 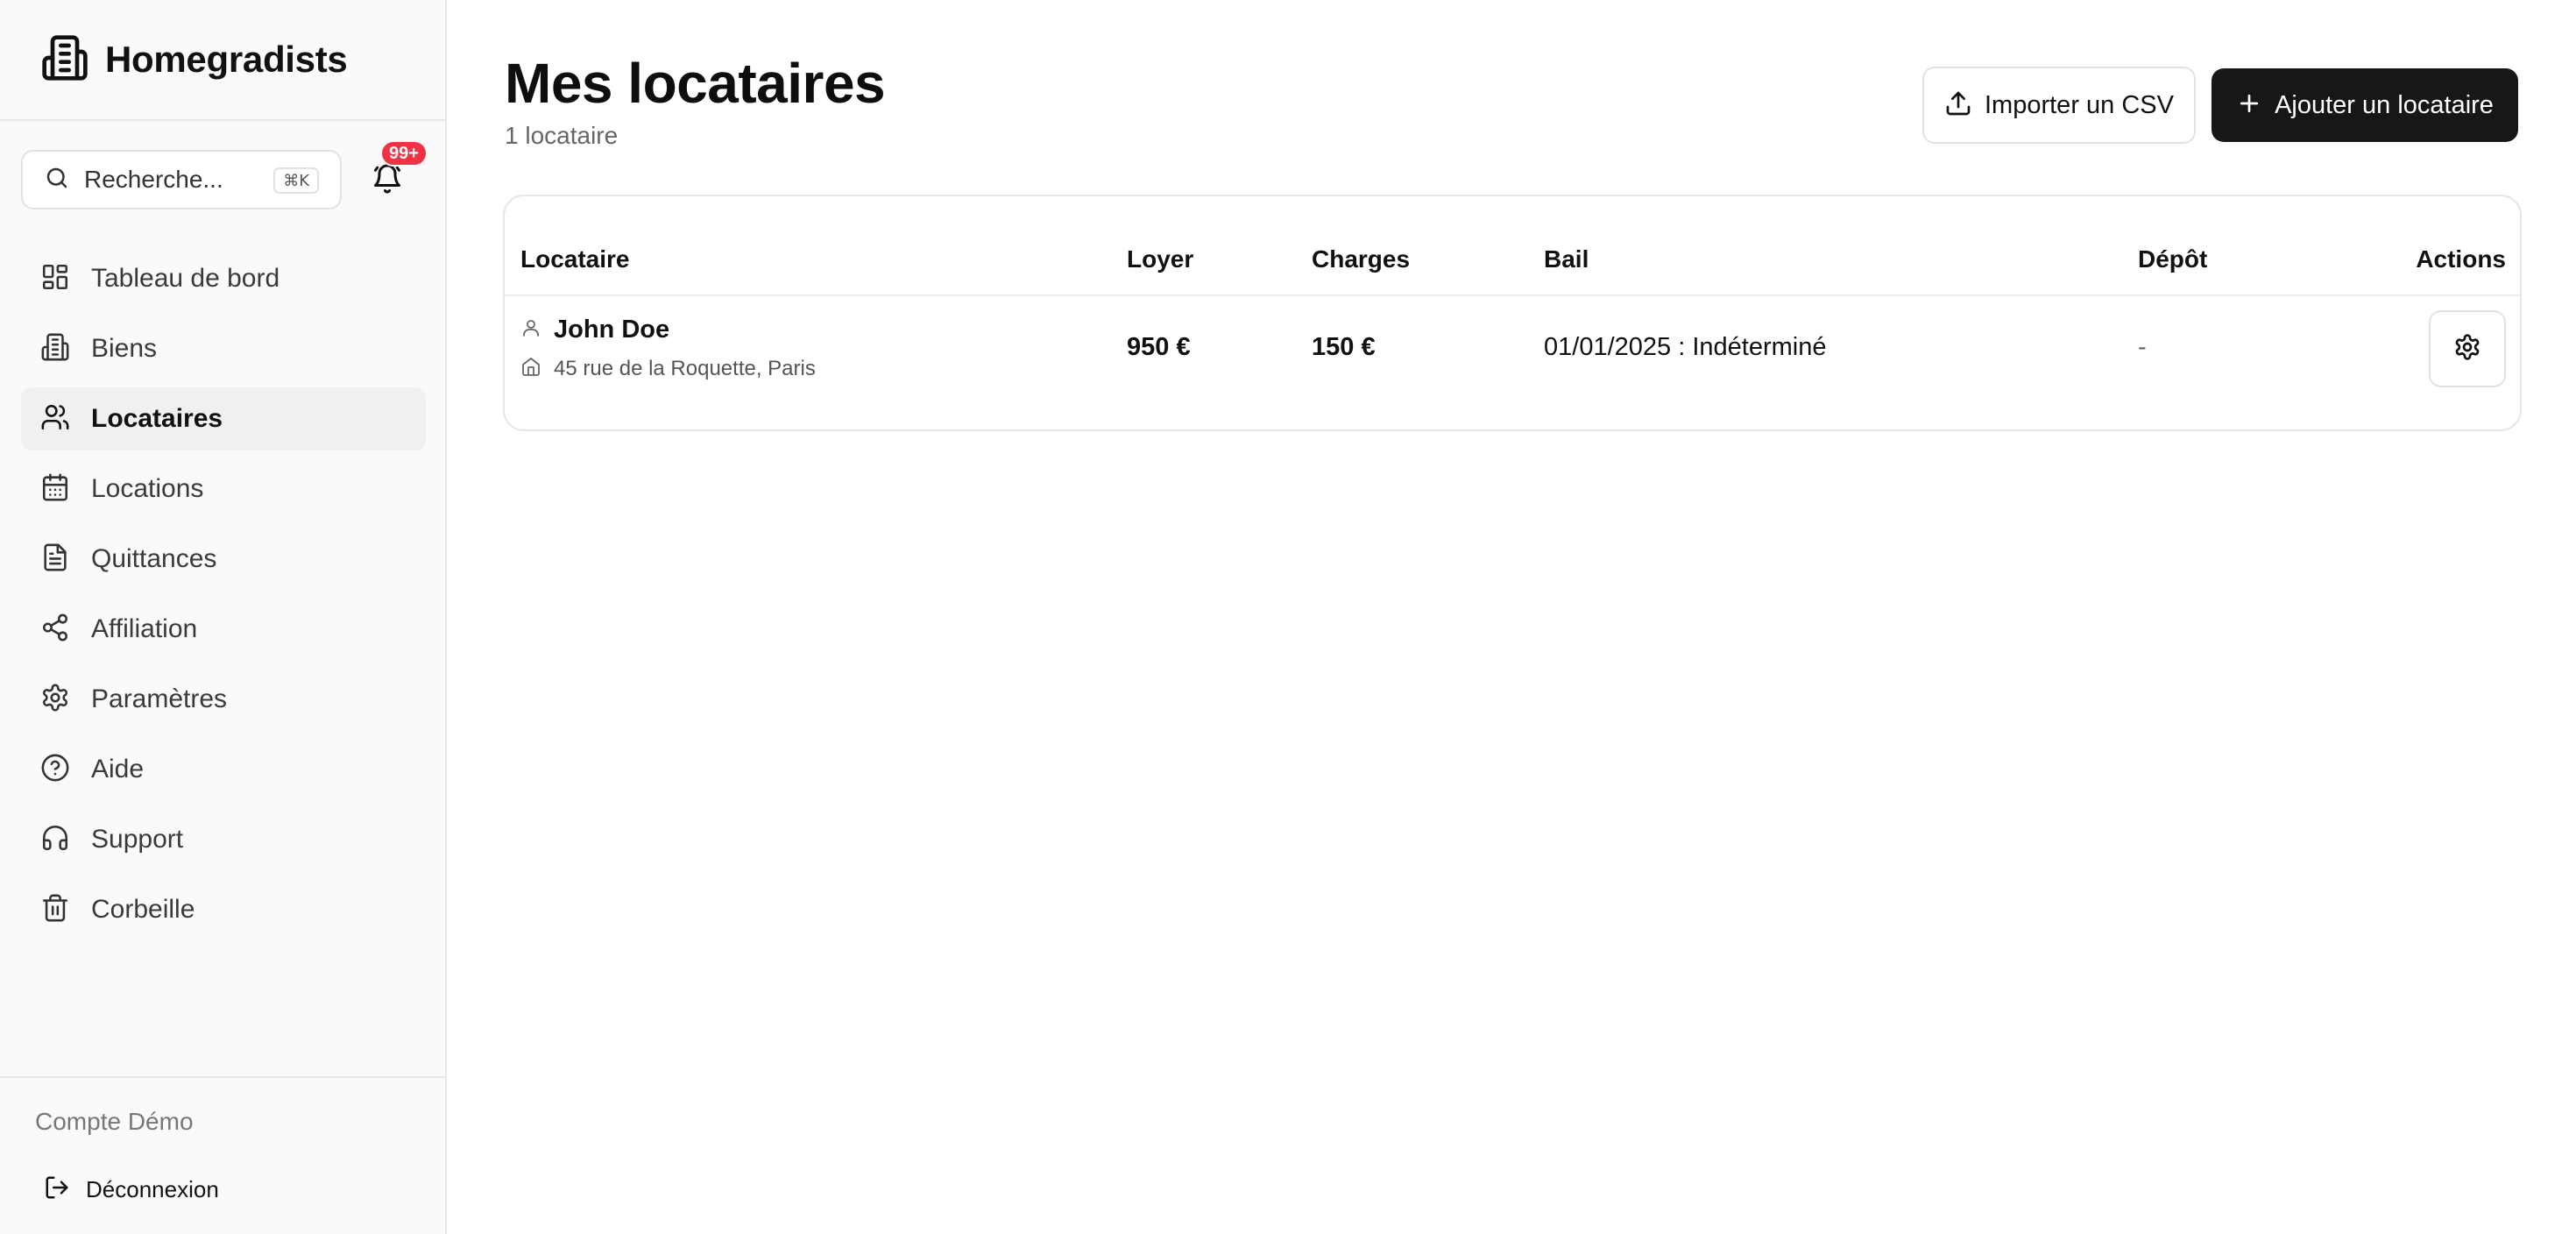 I want to click on sidebar-item-label: Affiliation, so click(x=144, y=629).